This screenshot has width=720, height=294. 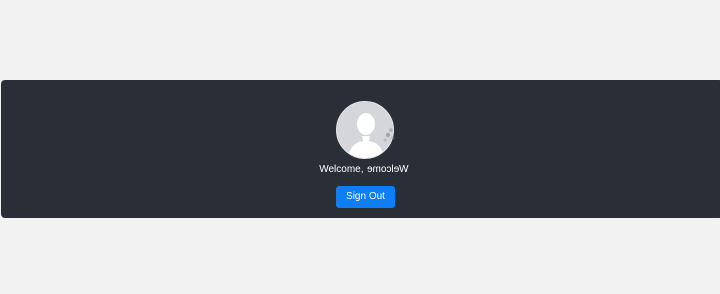 What do you see at coordinates (389, 135) in the screenshot?
I see `loading-spinner-icon` at bounding box center [389, 135].